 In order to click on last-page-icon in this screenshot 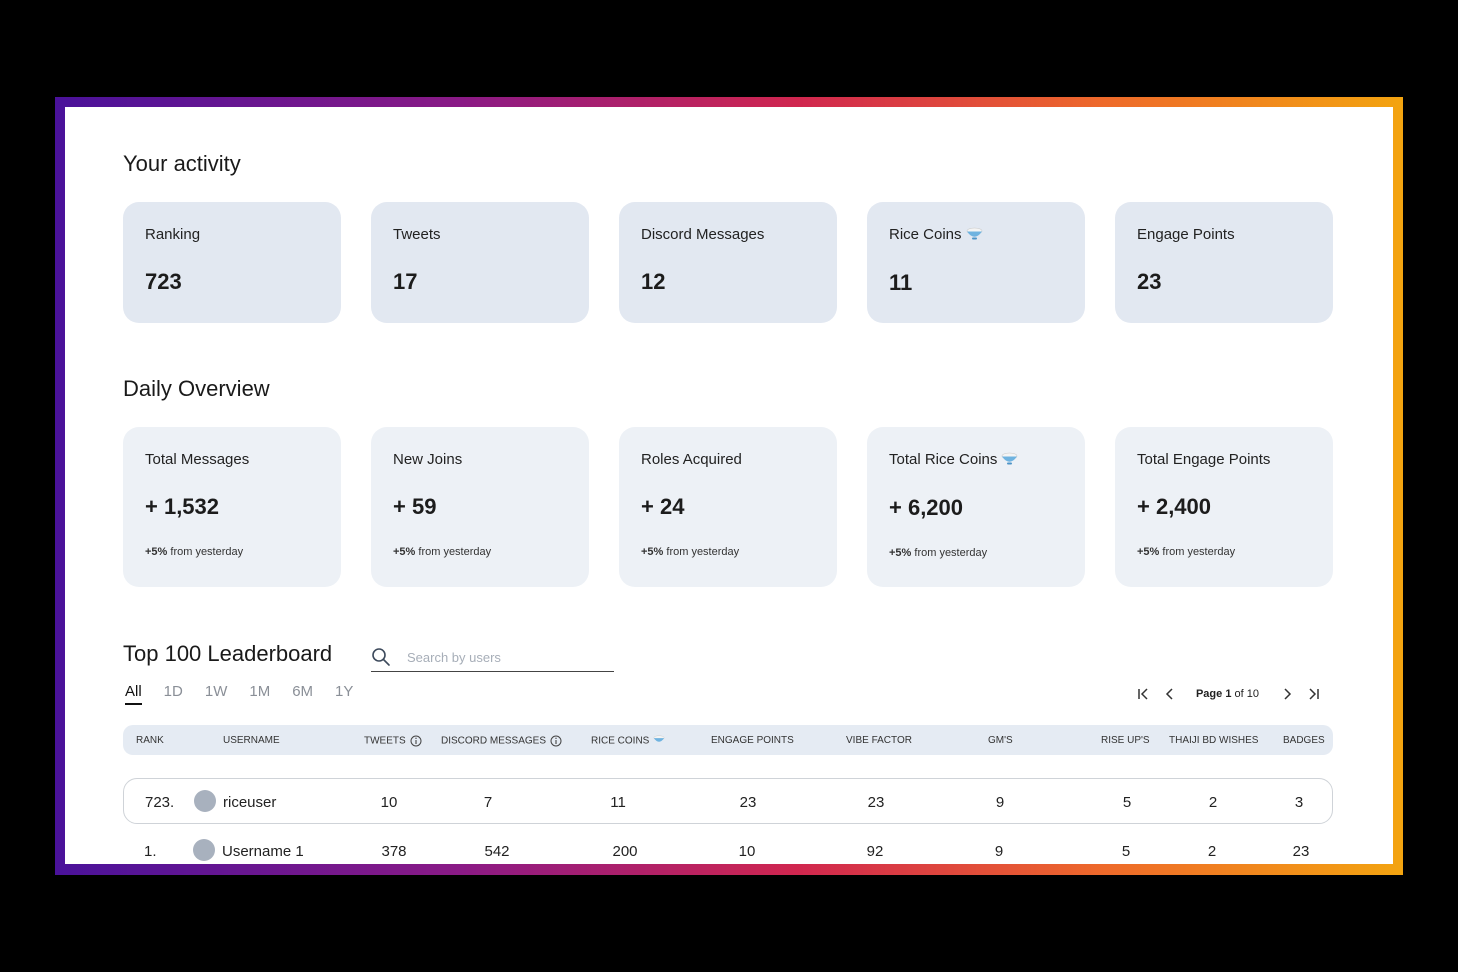, I will do `click(1313, 694)`.